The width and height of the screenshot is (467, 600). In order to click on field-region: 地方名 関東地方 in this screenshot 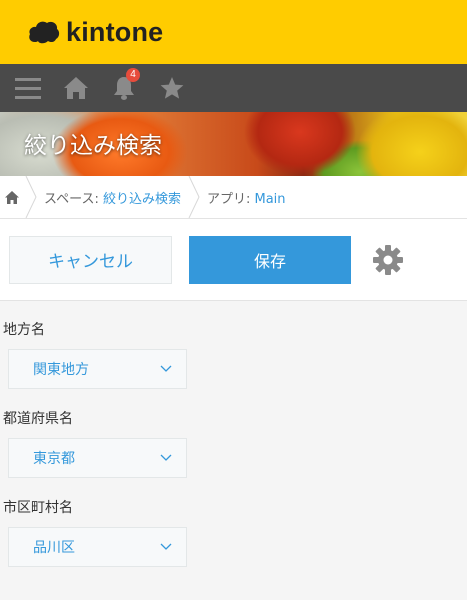, I will do `click(233, 354)`.